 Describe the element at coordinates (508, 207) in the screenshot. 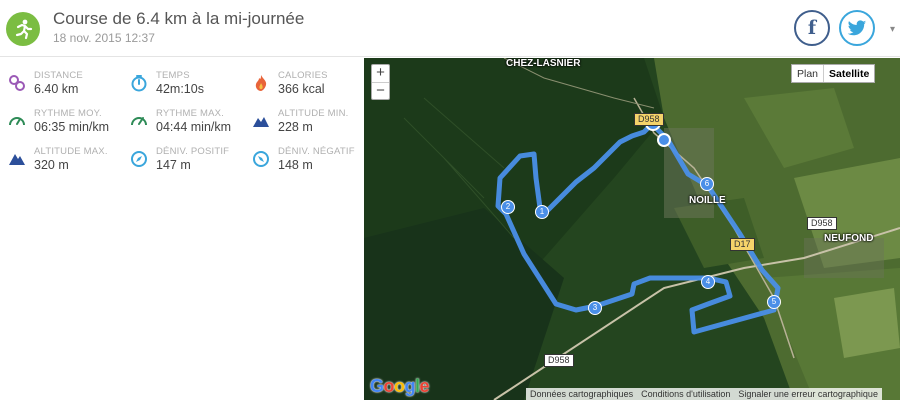

I see `km-marker: 2` at that location.